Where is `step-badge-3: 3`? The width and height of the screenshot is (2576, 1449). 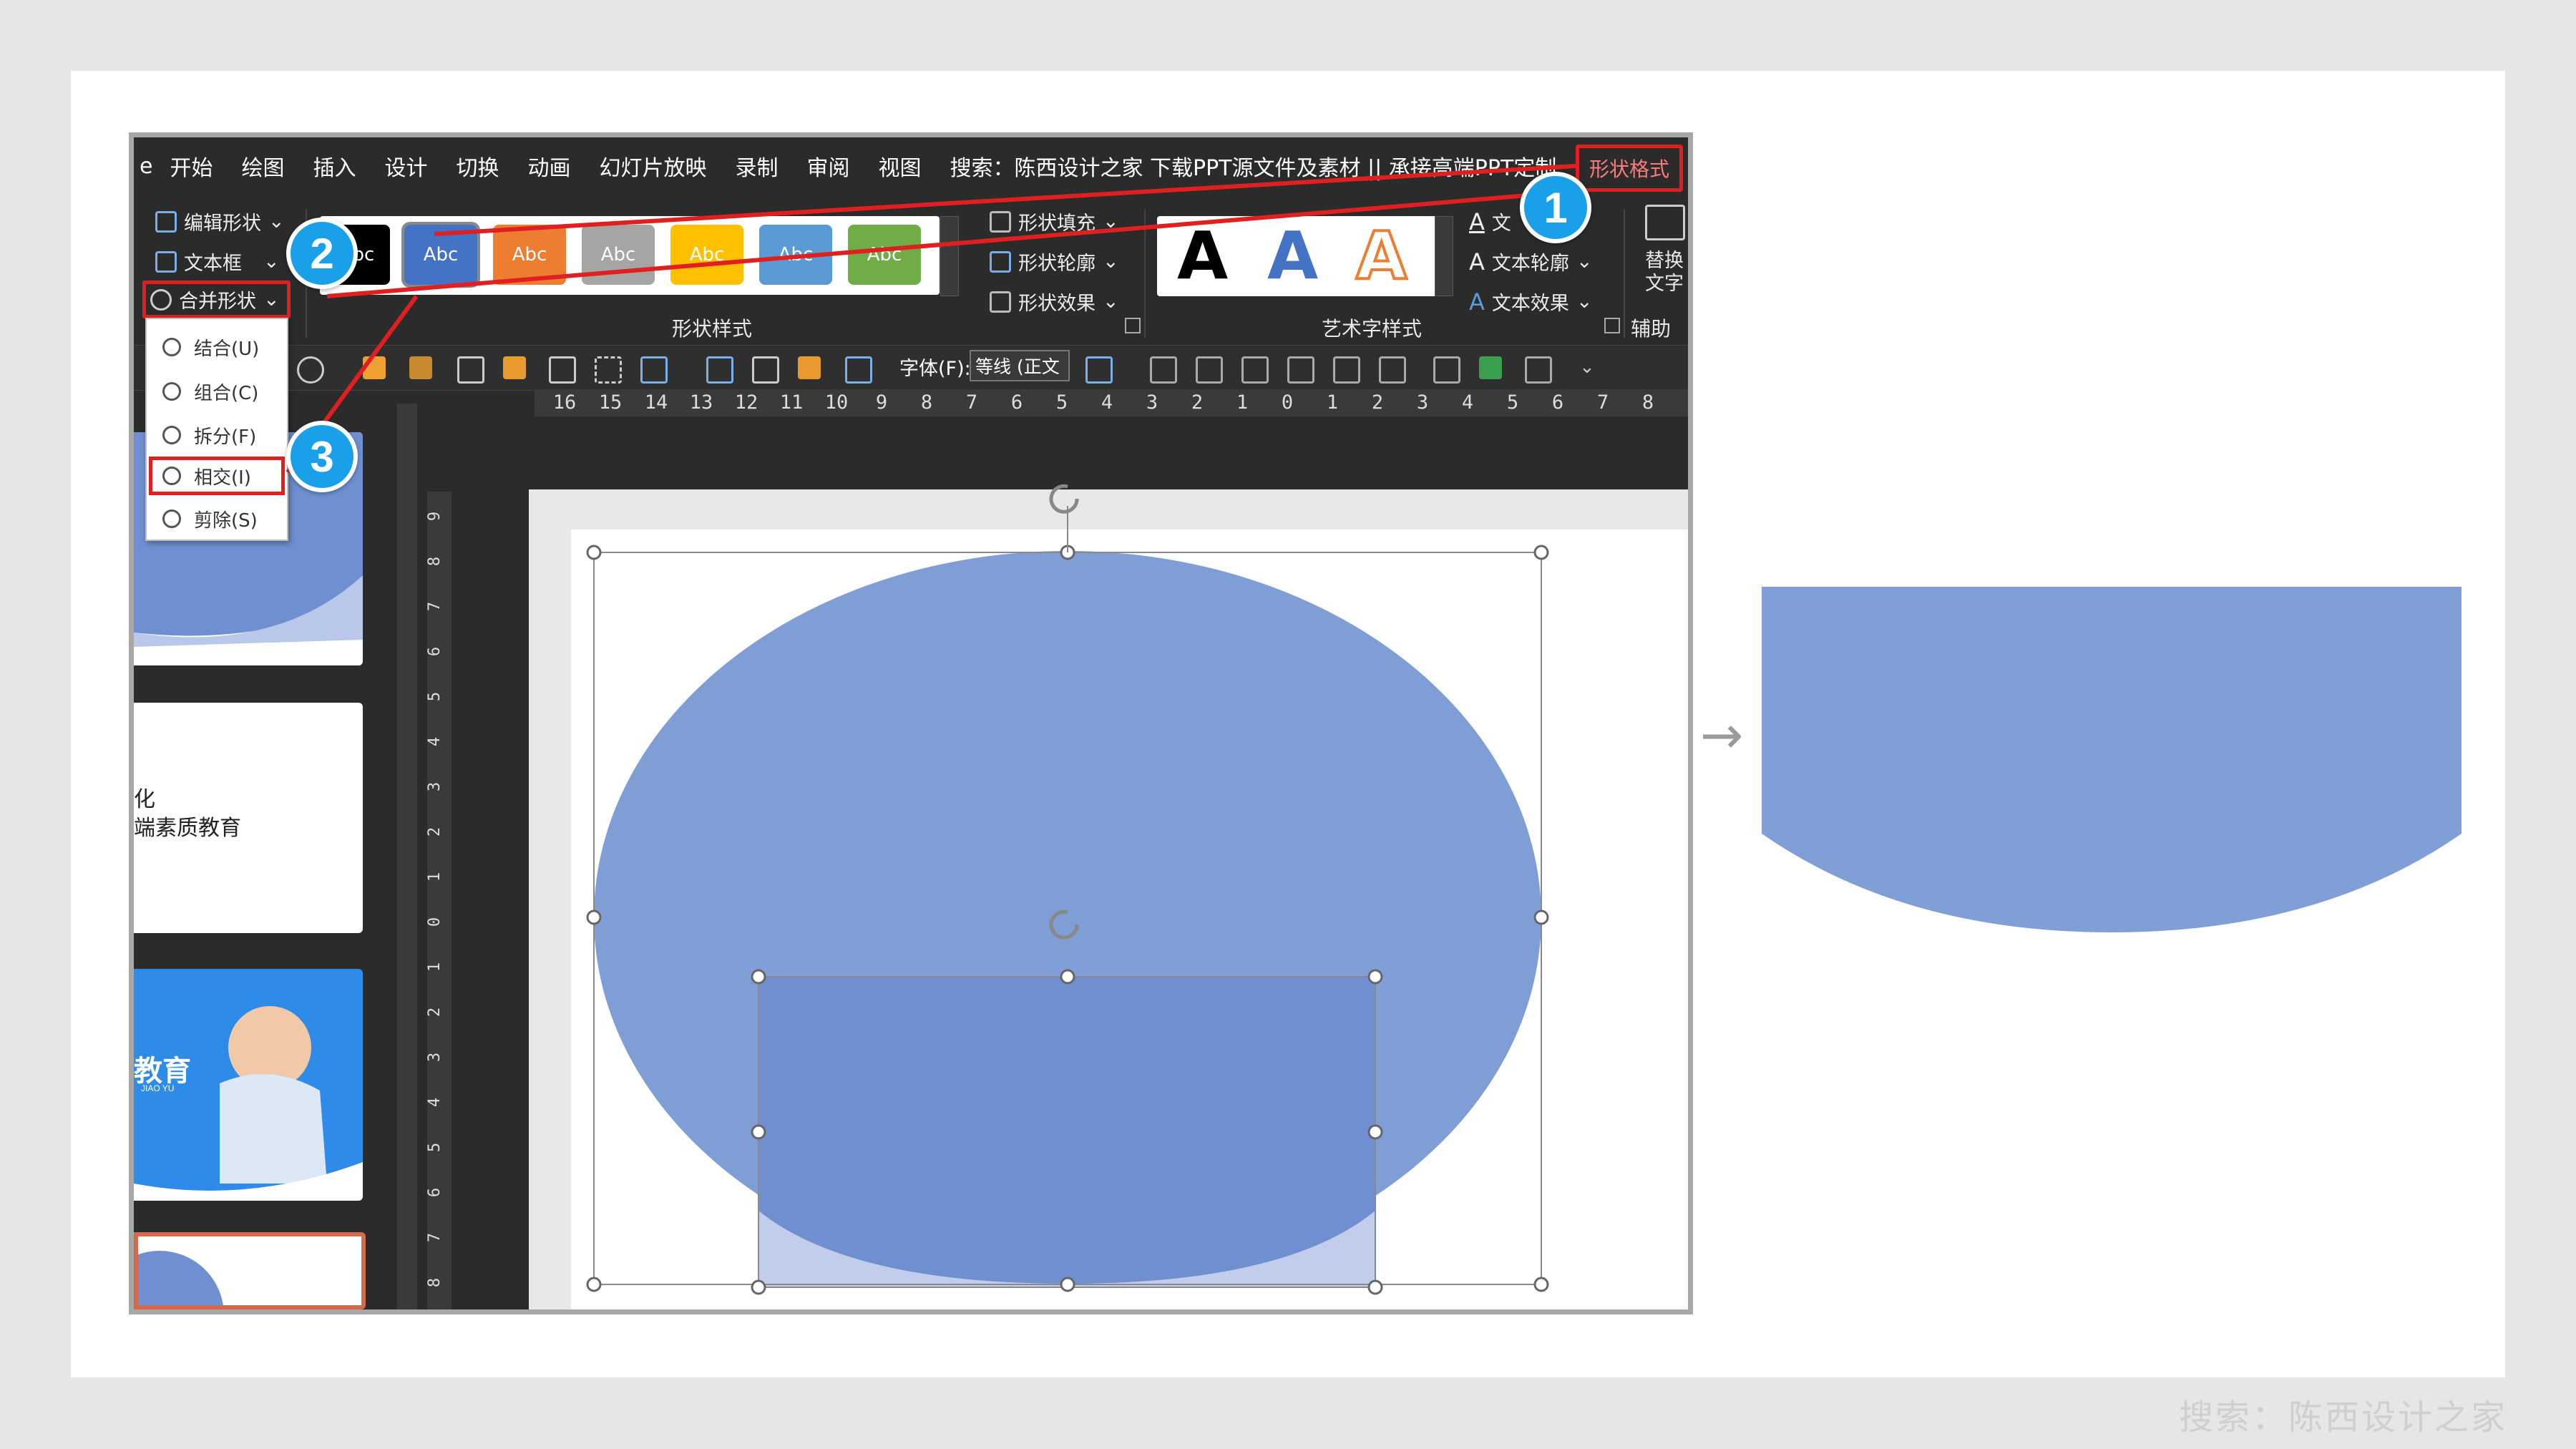 step-badge-3: 3 is located at coordinates (322, 456).